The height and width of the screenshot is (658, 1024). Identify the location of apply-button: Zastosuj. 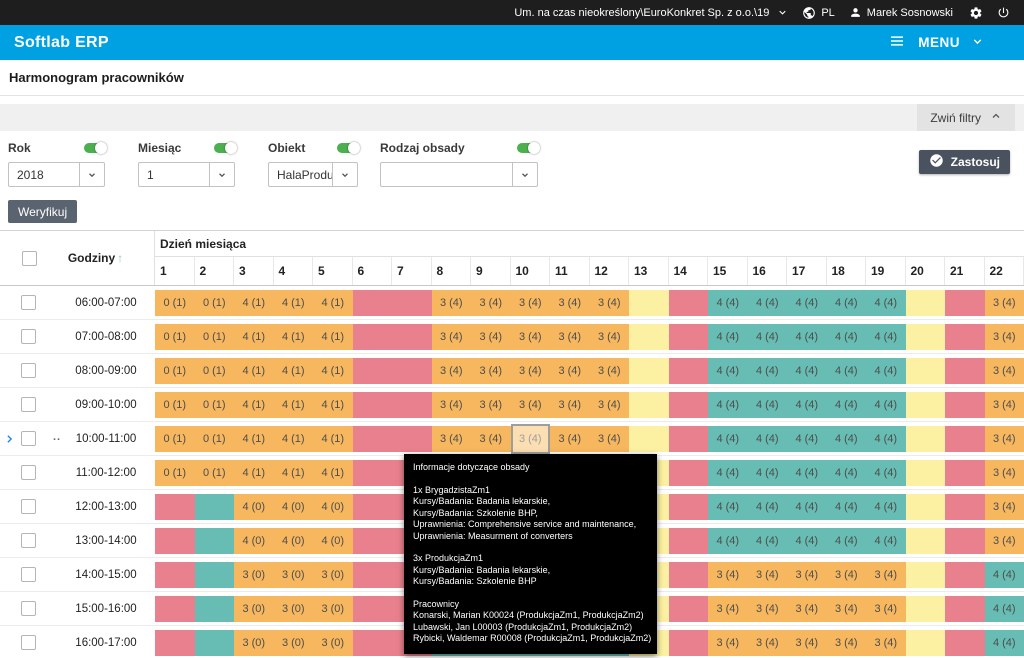
(964, 162).